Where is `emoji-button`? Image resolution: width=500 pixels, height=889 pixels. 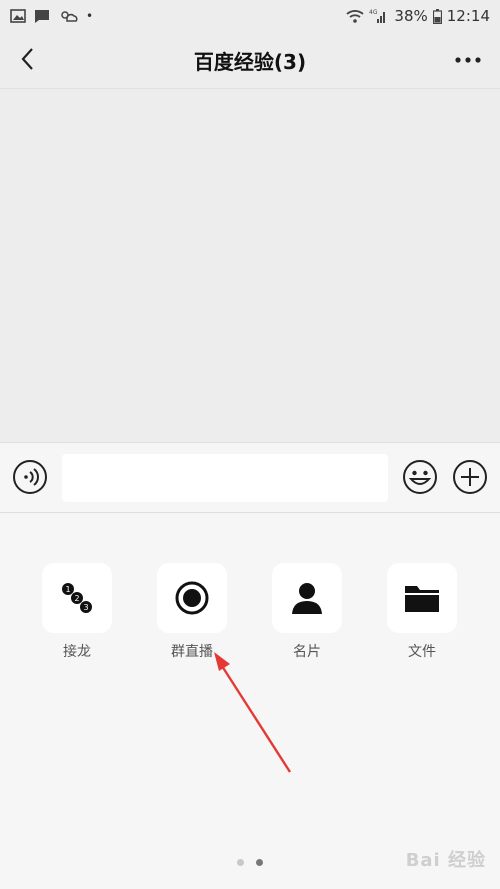
emoji-button is located at coordinates (420, 477).